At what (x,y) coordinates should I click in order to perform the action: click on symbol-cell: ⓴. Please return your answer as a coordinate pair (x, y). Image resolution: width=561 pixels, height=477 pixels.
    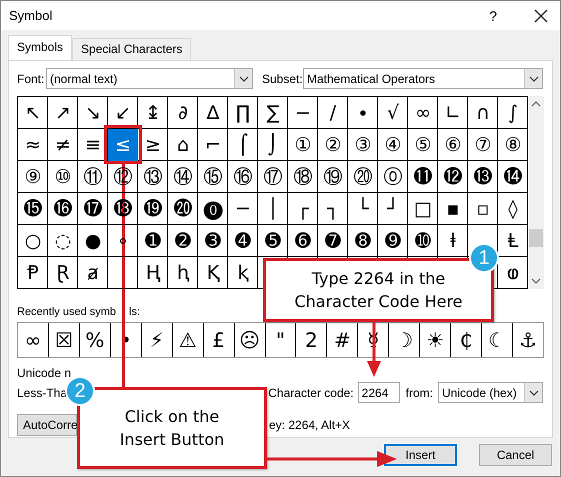
    Looking at the image, I should click on (183, 209).